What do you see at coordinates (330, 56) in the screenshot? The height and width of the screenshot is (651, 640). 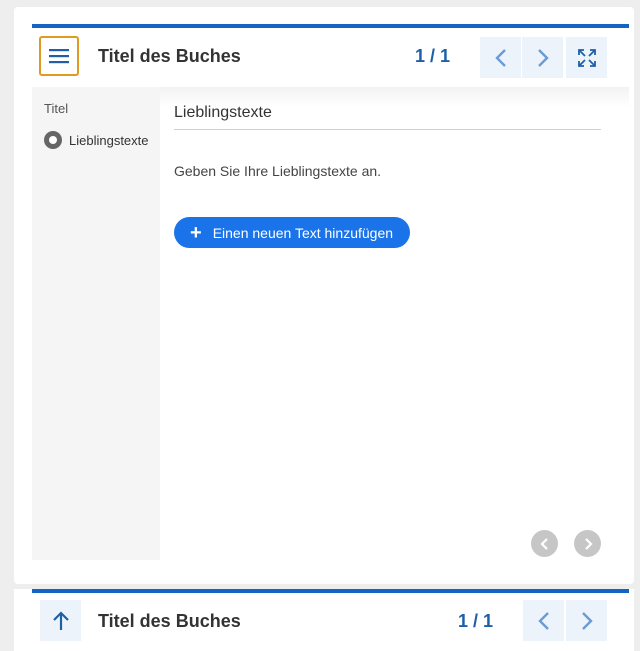 I see `book-header: Titel des Buches 1 / 1` at bounding box center [330, 56].